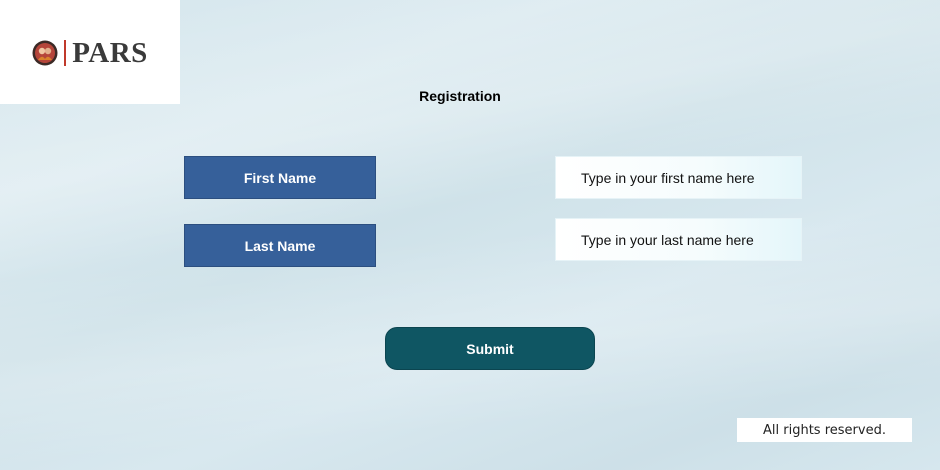 Image resolution: width=940 pixels, height=470 pixels. What do you see at coordinates (45, 53) in the screenshot?
I see `seal-logo-icon` at bounding box center [45, 53].